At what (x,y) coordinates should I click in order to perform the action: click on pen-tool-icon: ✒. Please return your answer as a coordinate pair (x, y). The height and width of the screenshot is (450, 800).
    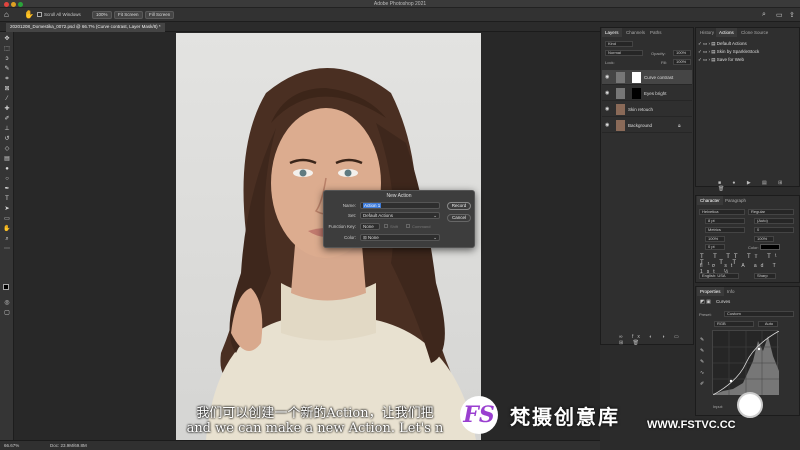
    Looking at the image, I should click on (7, 189).